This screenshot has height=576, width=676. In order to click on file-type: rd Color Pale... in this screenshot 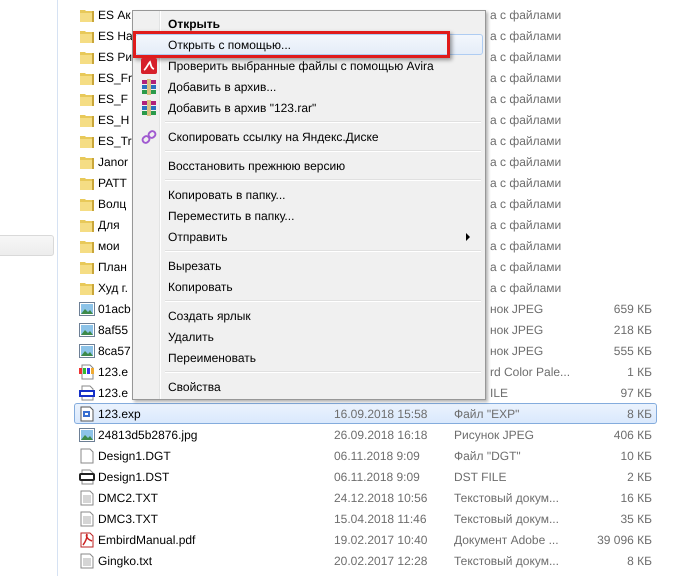, I will do `click(530, 371)`.